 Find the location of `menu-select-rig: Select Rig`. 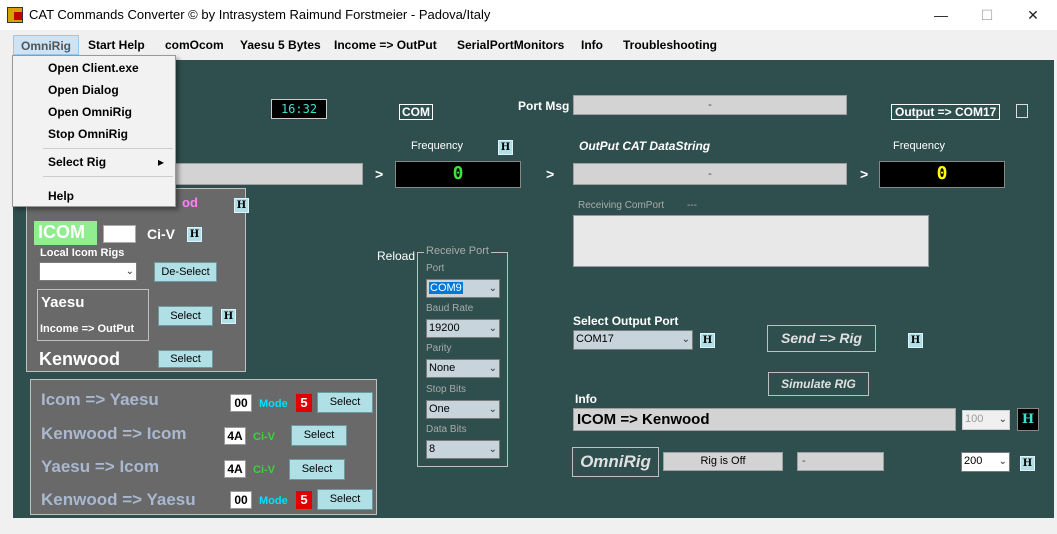

menu-select-rig: Select Rig is located at coordinates (77, 162).